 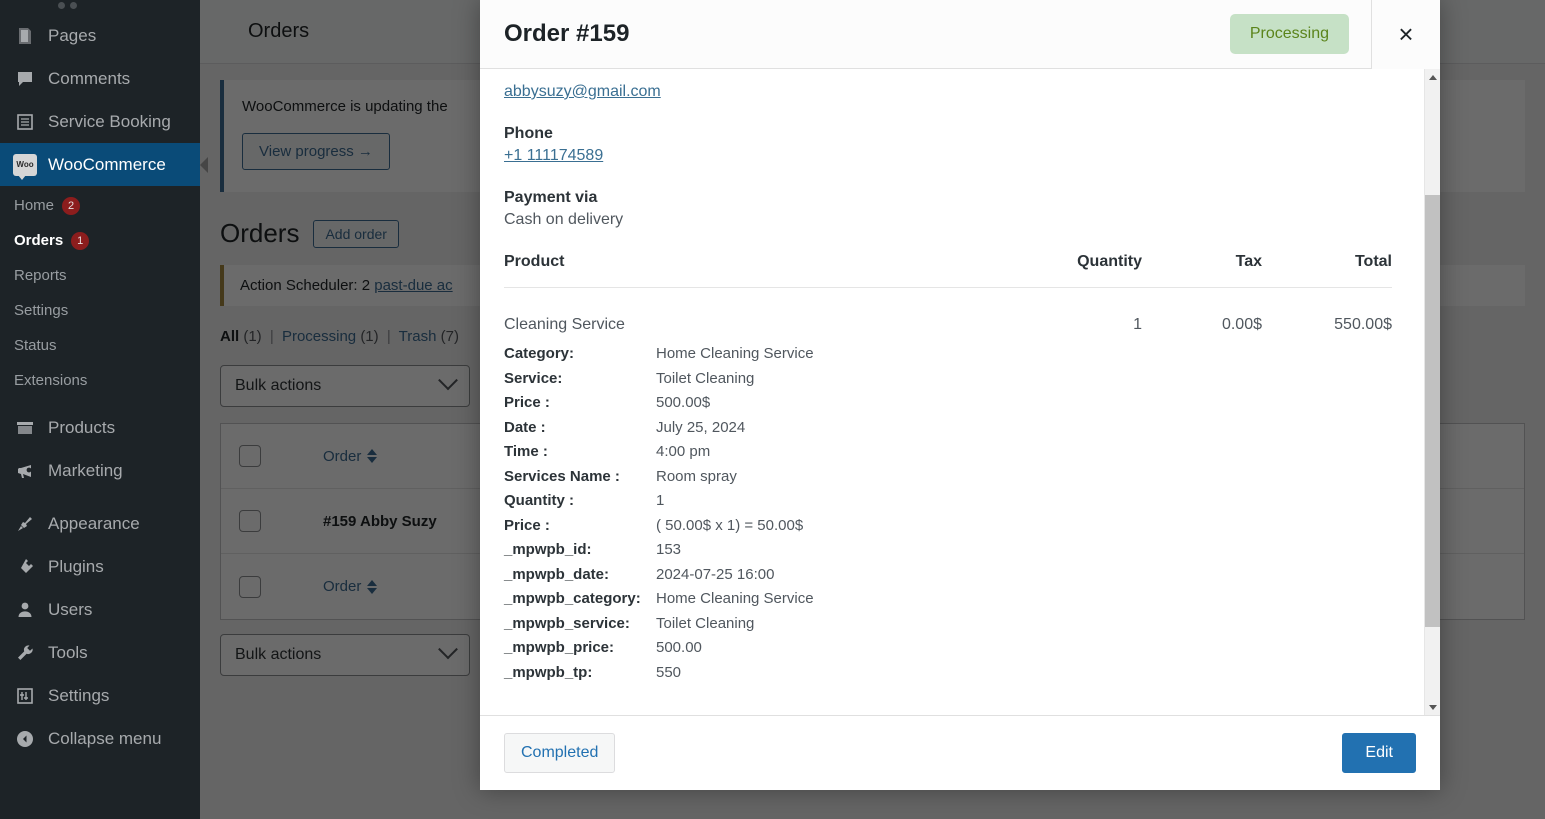 I want to click on filter-trash-label: Trash, so click(x=418, y=336).